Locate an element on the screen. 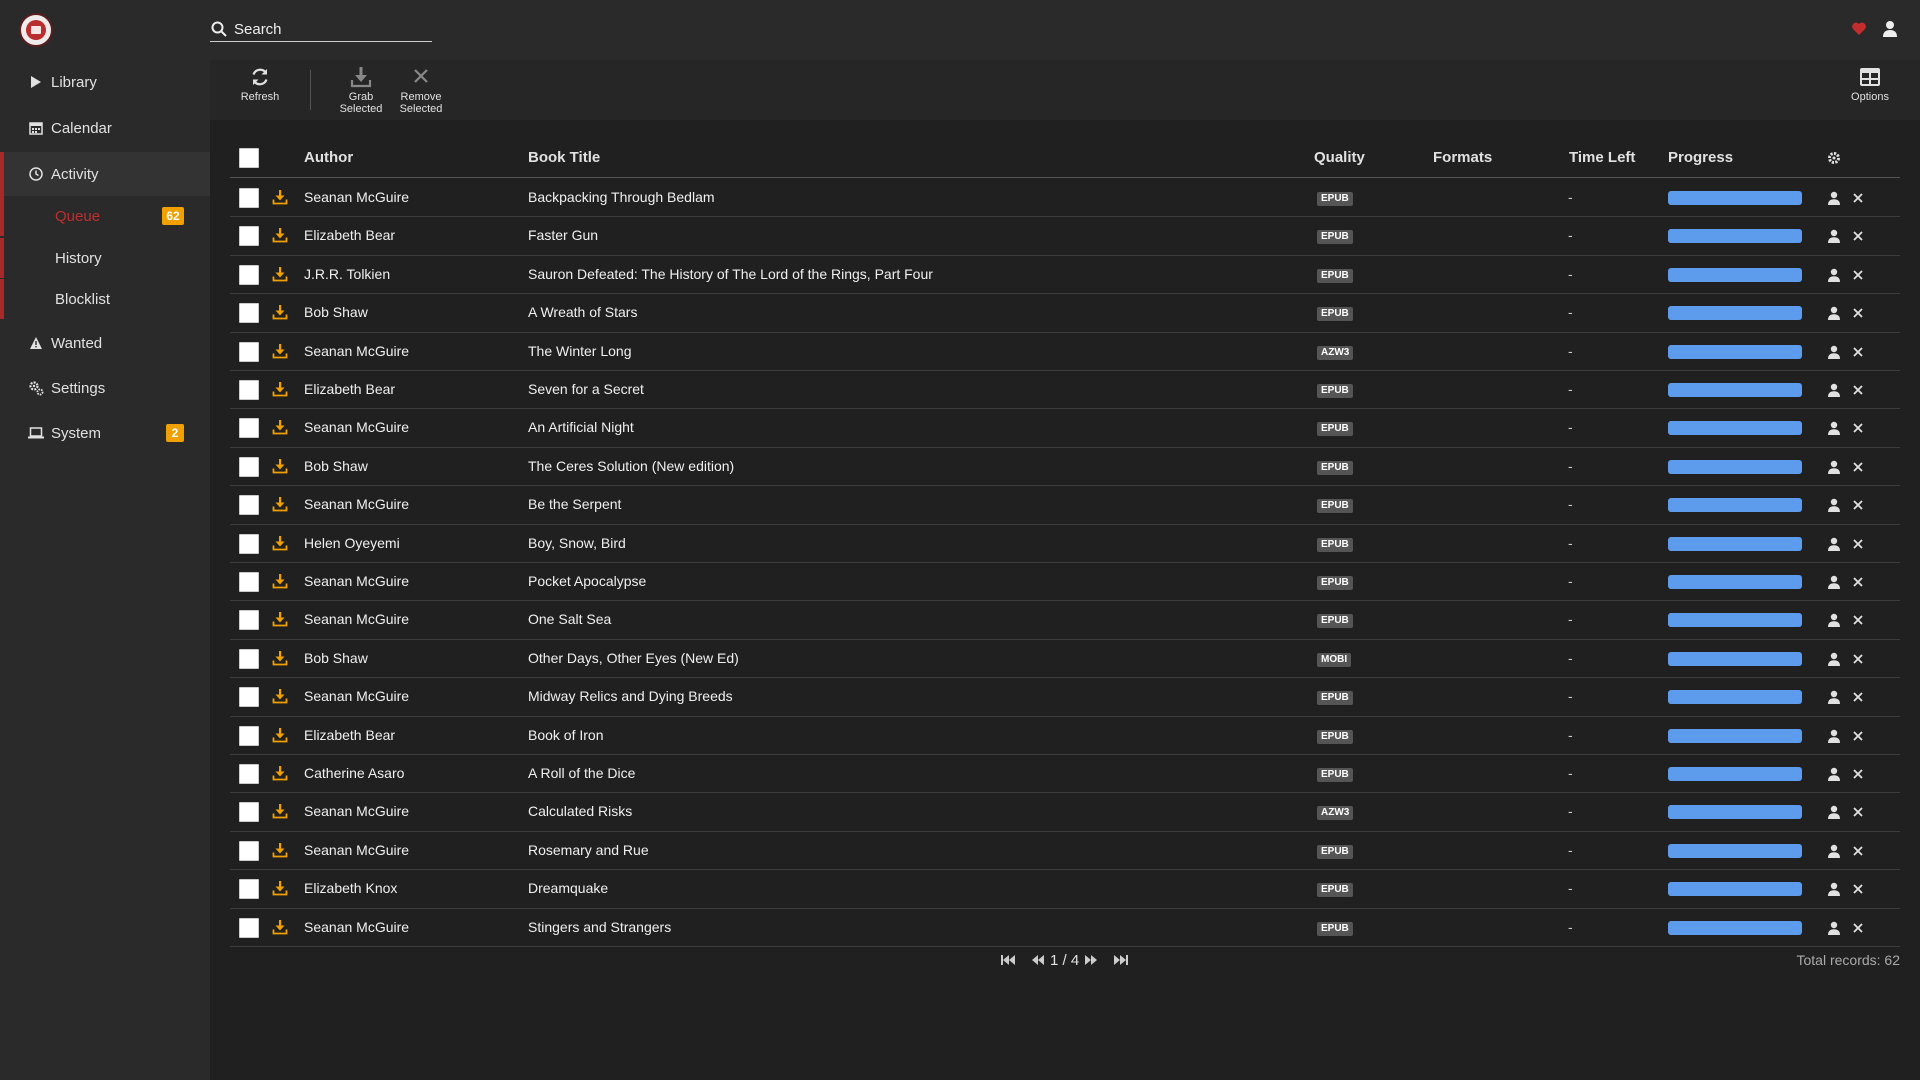 The width and height of the screenshot is (1920, 1080). title-cell: Backpacking Through Bedlam is located at coordinates (621, 197).